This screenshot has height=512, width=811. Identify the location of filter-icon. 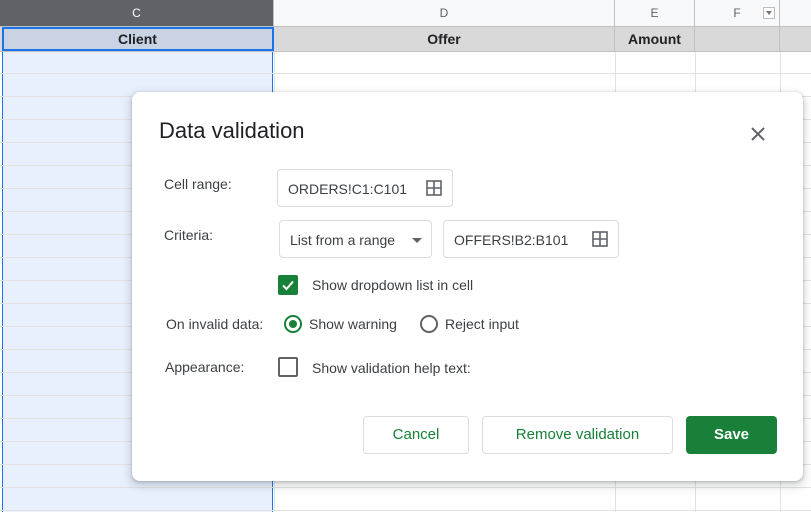
(769, 13).